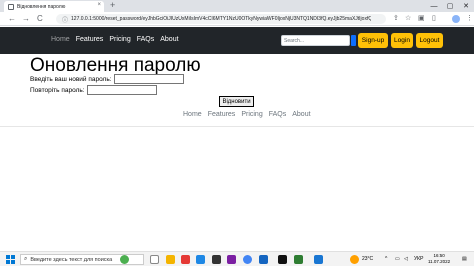  I want to click on browser-tab: Відновлення паролю ×, so click(54, 6).